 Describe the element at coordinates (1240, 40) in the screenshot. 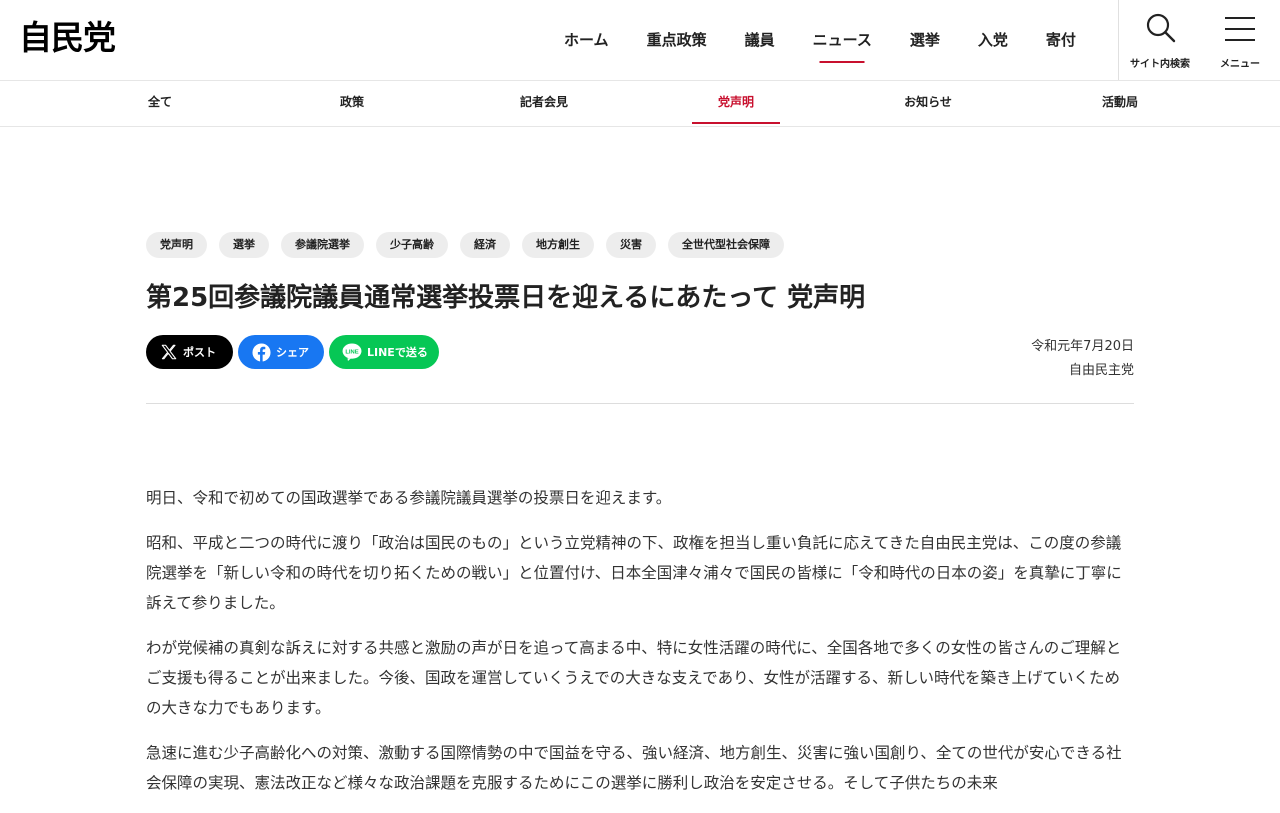

I see `menu-button: メニュー` at that location.